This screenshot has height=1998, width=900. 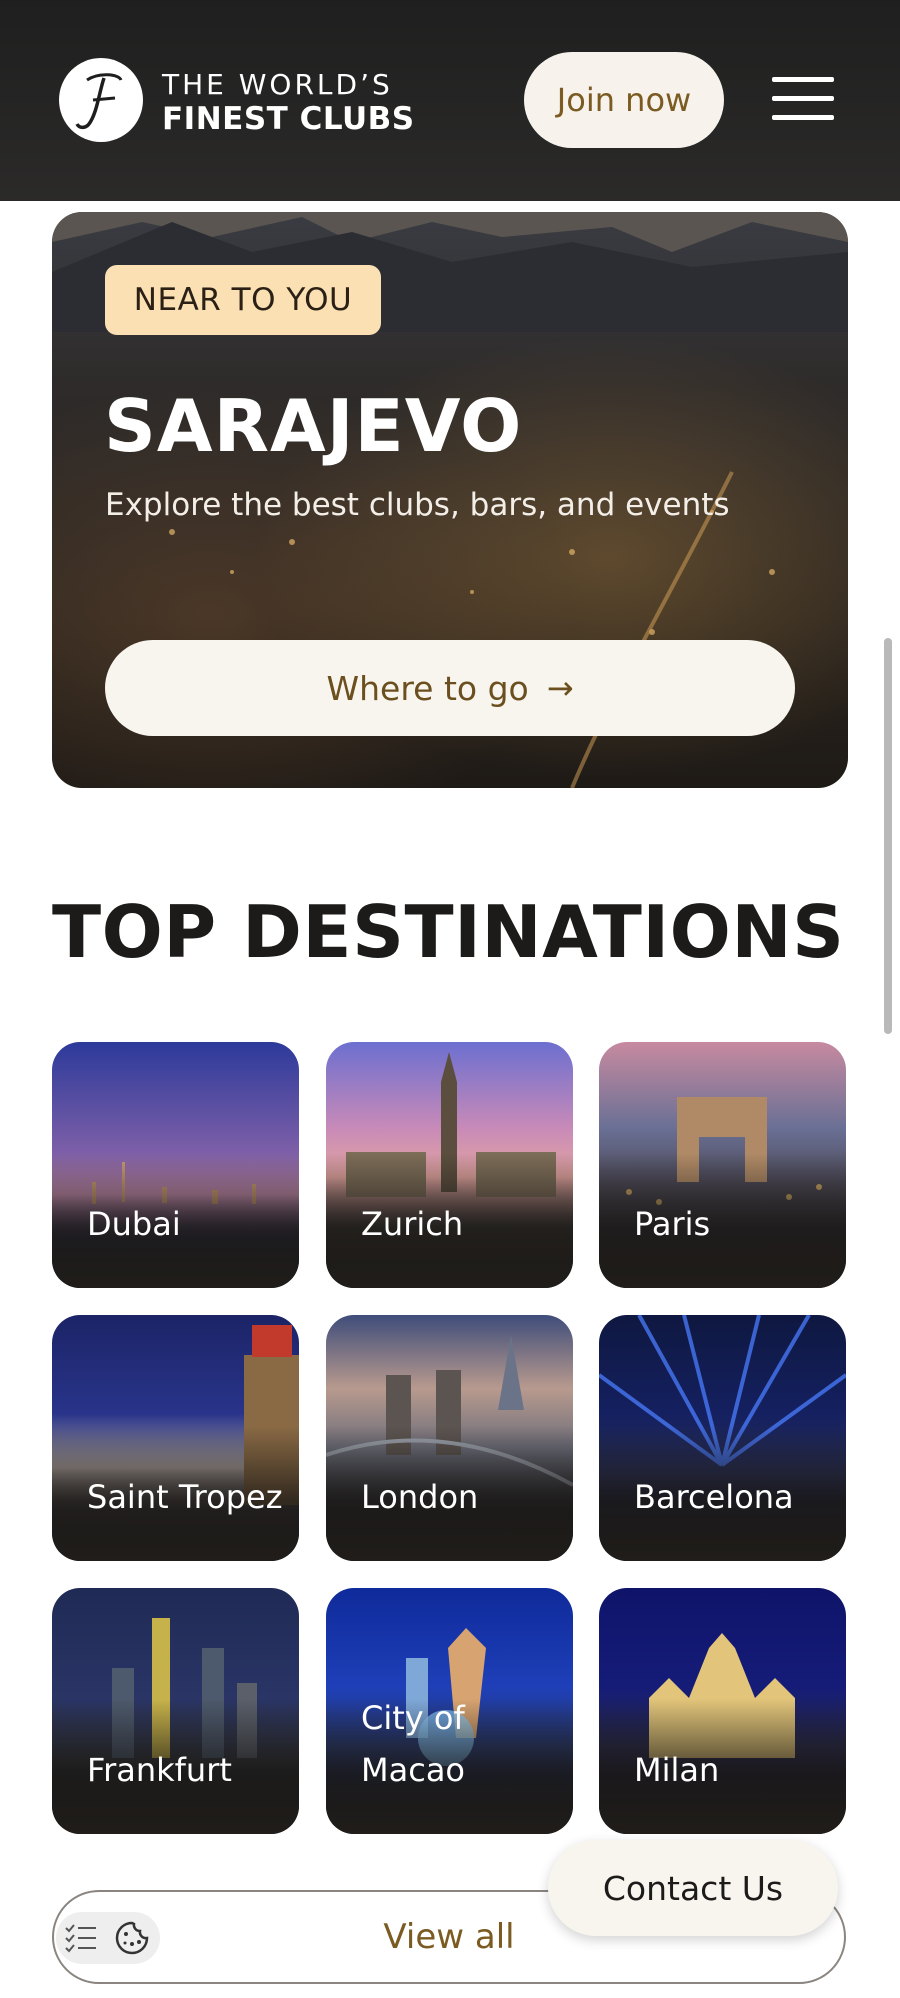 What do you see at coordinates (427, 688) in the screenshot?
I see `where-to-go-label: Where to go` at bounding box center [427, 688].